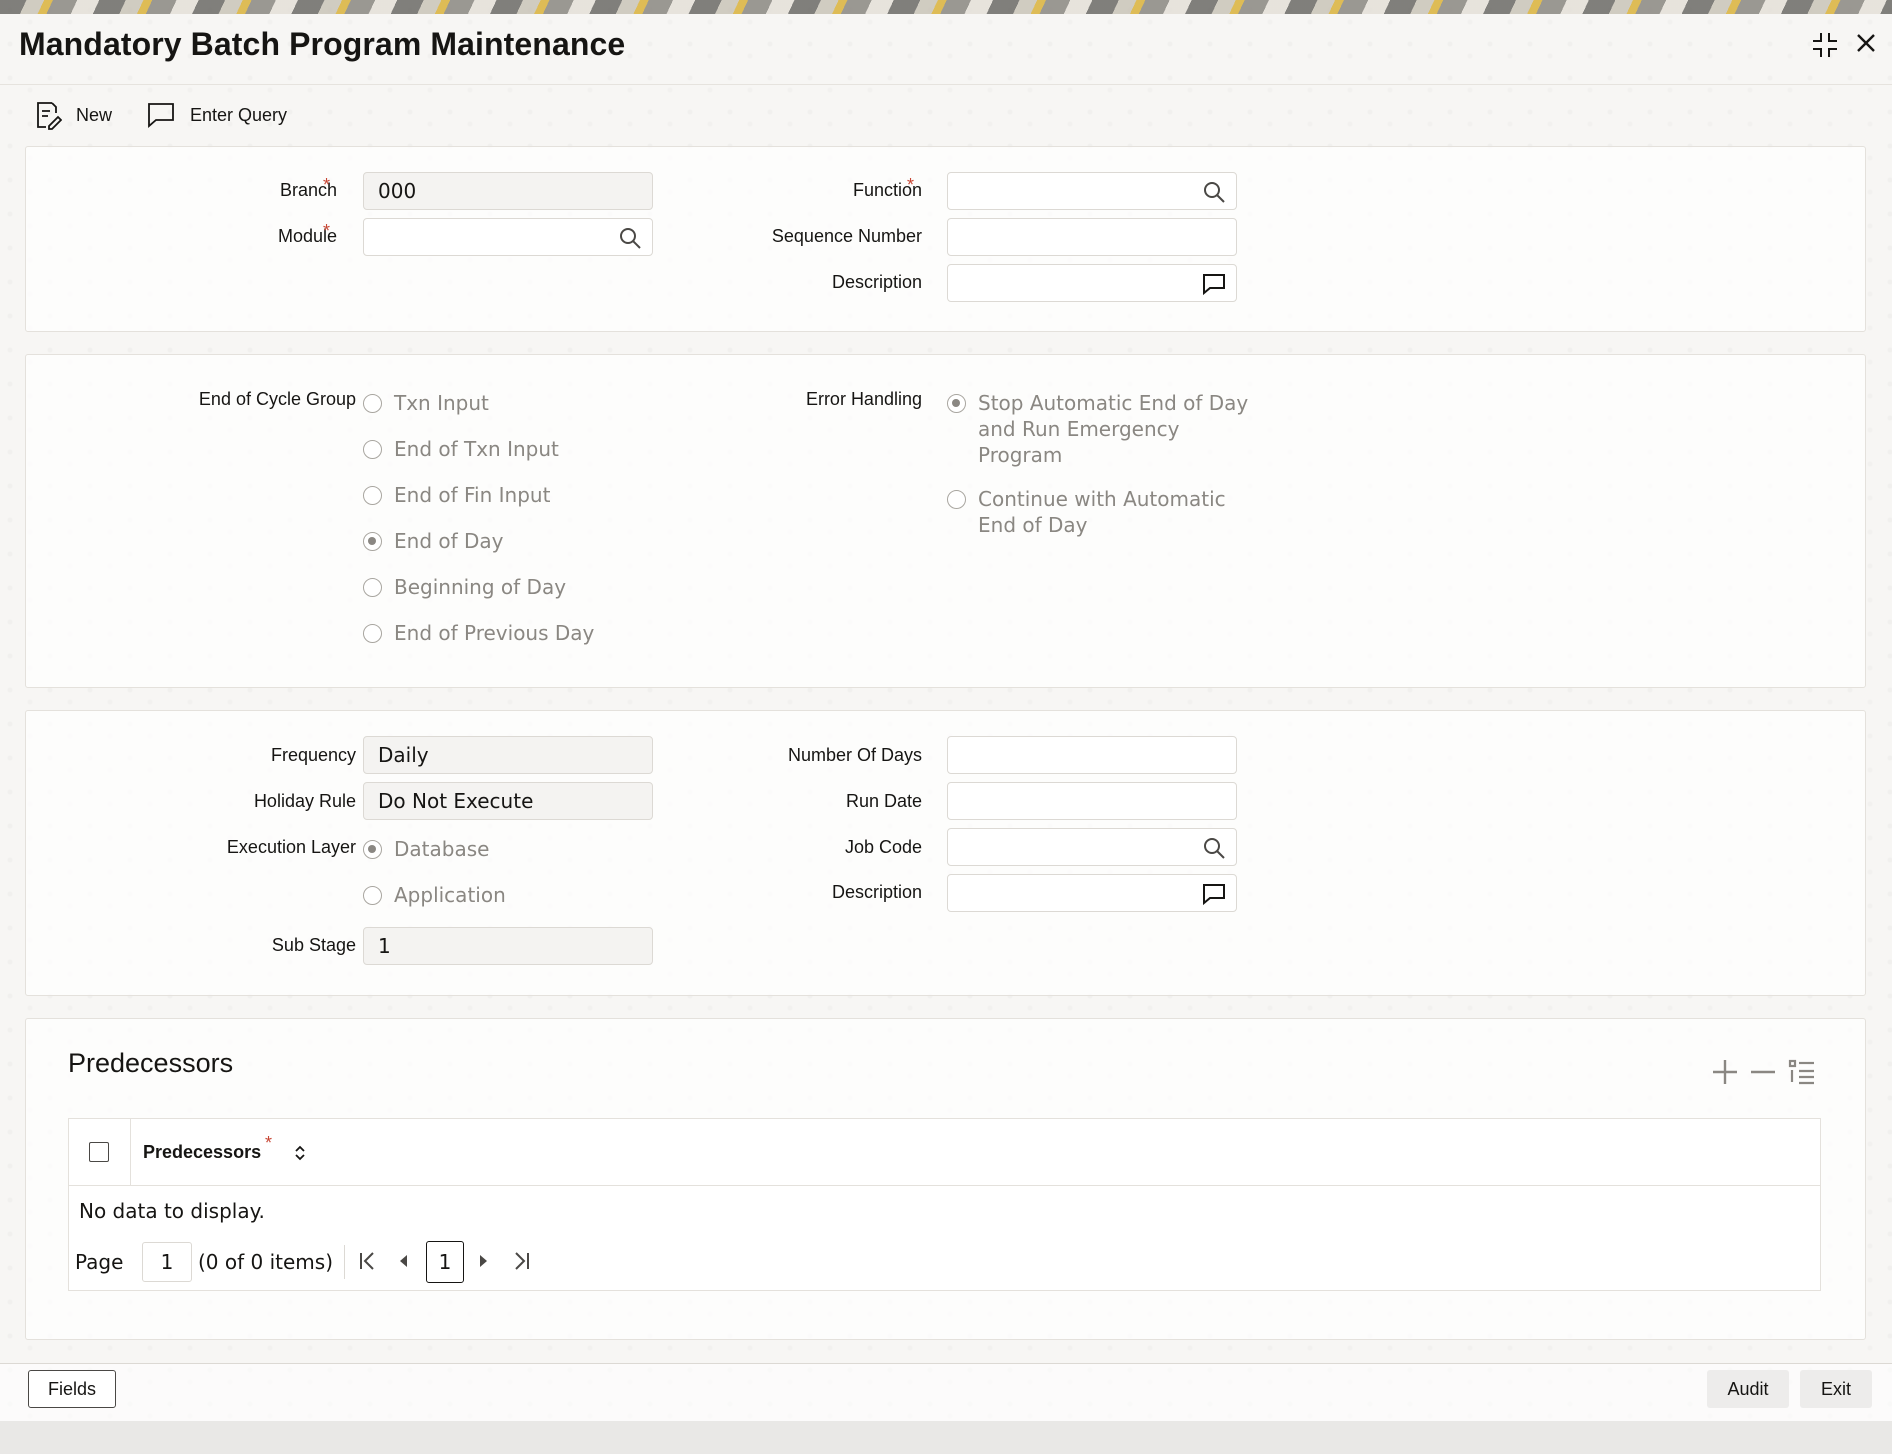 This screenshot has height=1454, width=1892. Describe the element at coordinates (1086, 512) in the screenshot. I see `radio-continue-automatic-eod: Continue with Automatic End of Day` at that location.